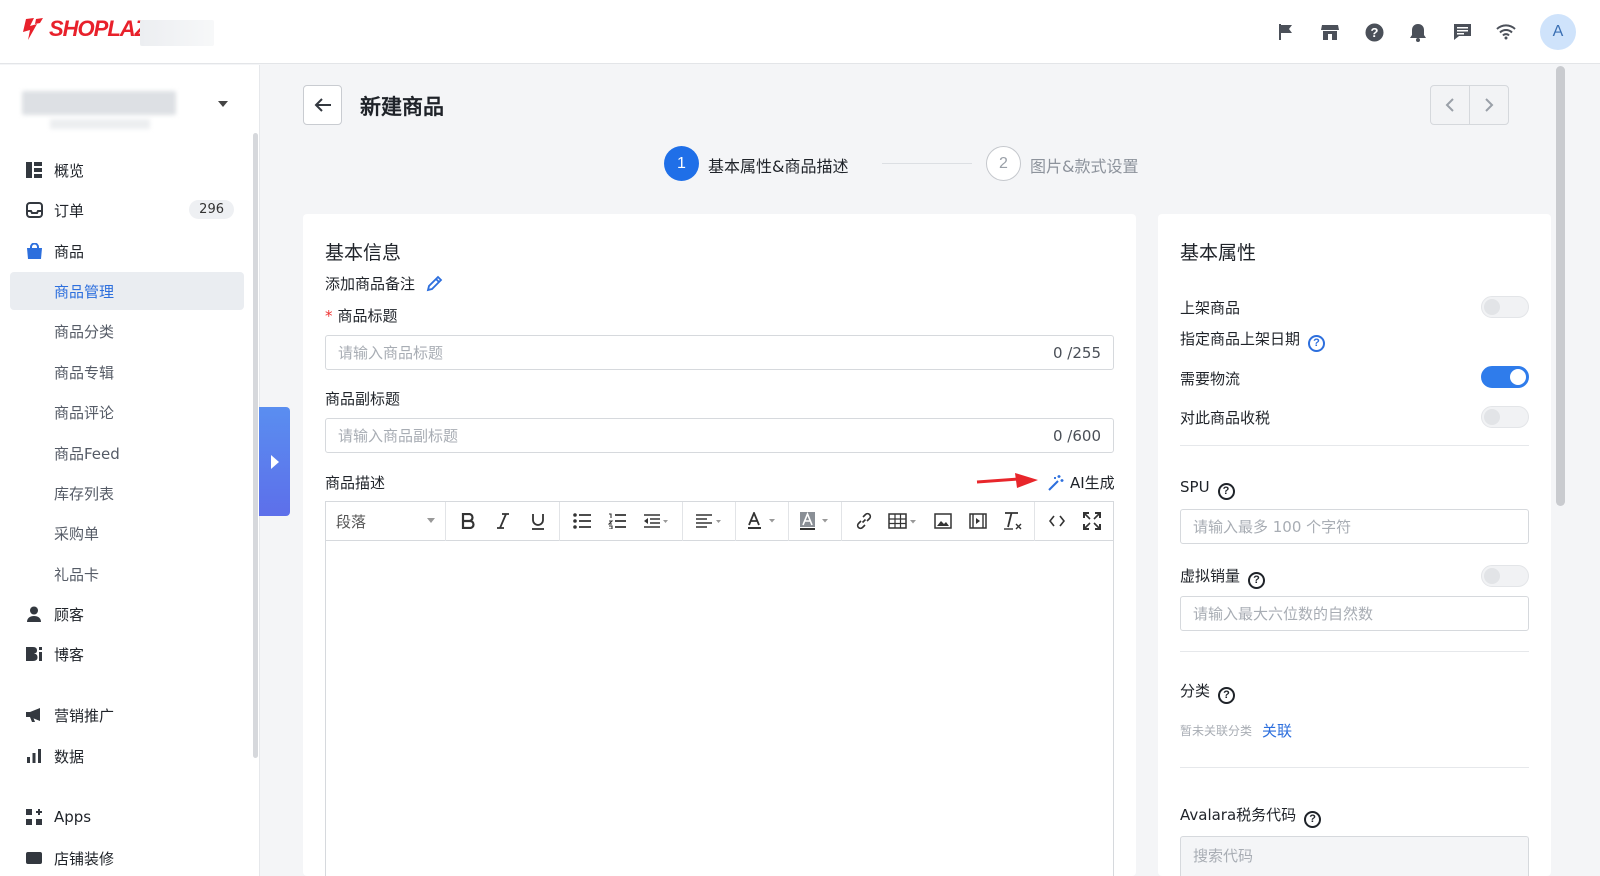  I want to click on source-code-button, so click(1056, 521).